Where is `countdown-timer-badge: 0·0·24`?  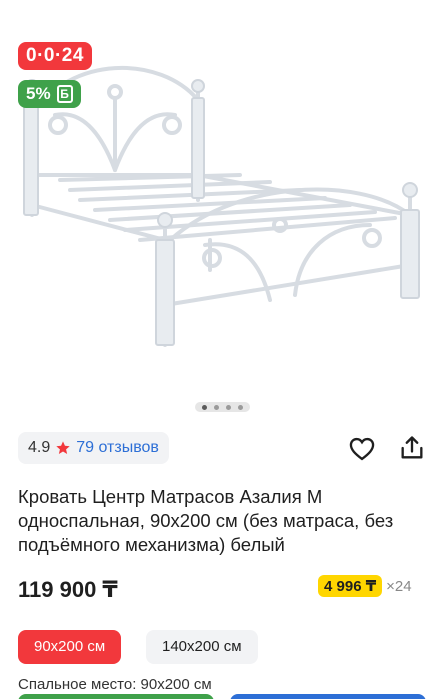 countdown-timer-badge: 0·0·24 is located at coordinates (55, 56).